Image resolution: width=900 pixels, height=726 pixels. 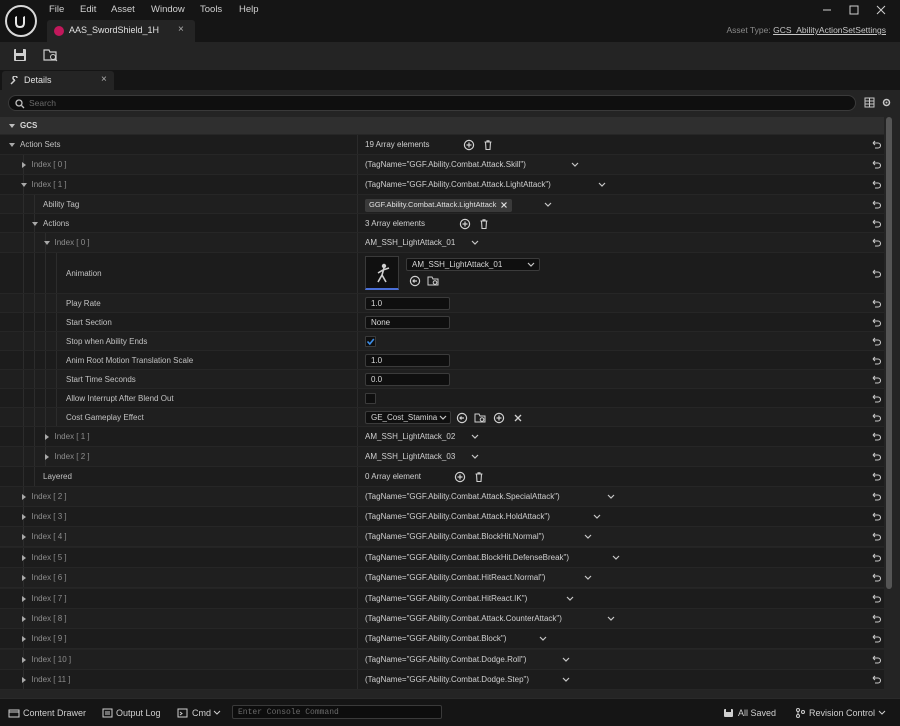 What do you see at coordinates (58, 80) in the screenshot?
I see `details-tab: Details ×` at bounding box center [58, 80].